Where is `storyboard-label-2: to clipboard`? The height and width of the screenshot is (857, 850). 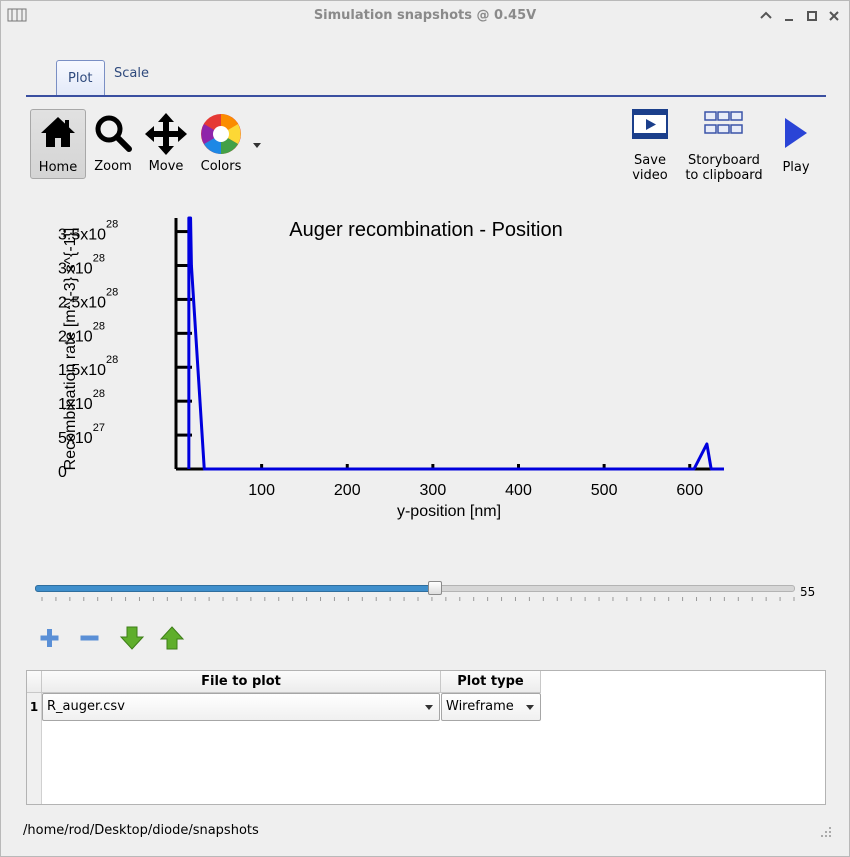
storyboard-label-2: to clipboard is located at coordinates (724, 175).